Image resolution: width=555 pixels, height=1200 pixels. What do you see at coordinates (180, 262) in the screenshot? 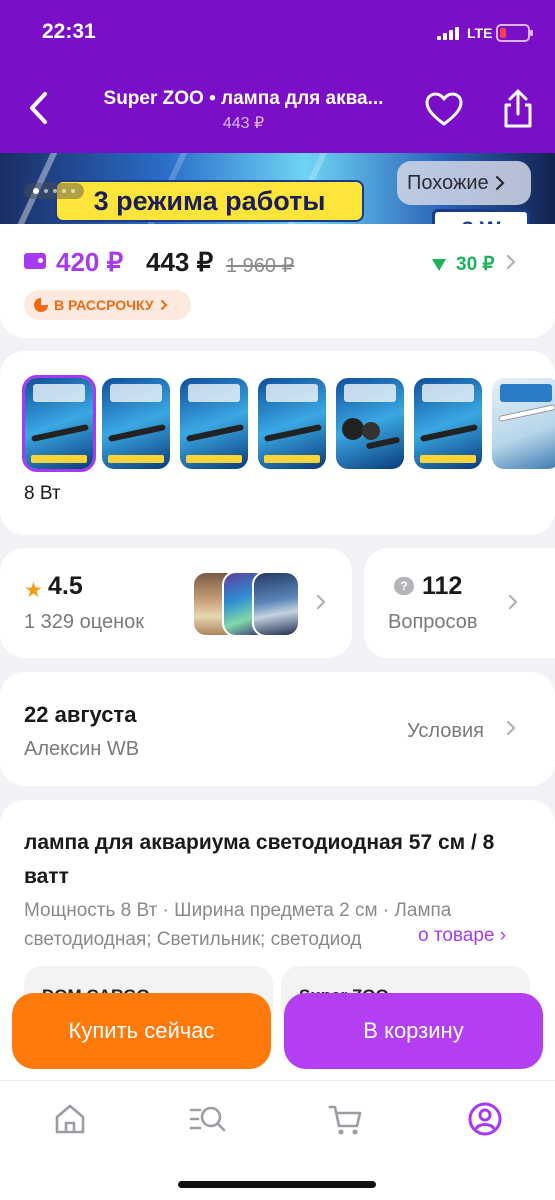
I see `current-price: 443 ₽` at bounding box center [180, 262].